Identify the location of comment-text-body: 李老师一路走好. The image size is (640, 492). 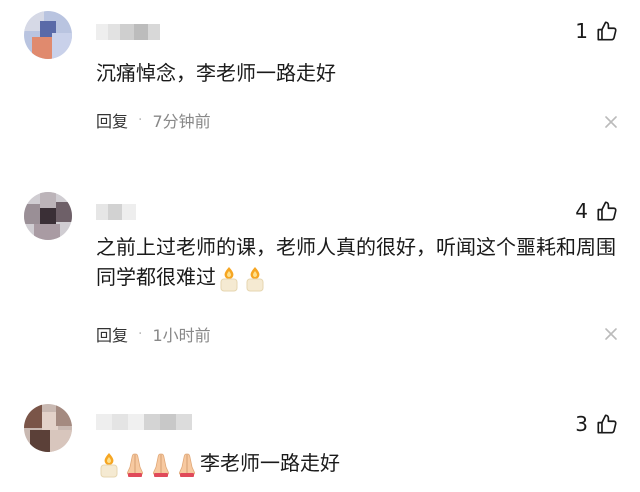
(270, 463).